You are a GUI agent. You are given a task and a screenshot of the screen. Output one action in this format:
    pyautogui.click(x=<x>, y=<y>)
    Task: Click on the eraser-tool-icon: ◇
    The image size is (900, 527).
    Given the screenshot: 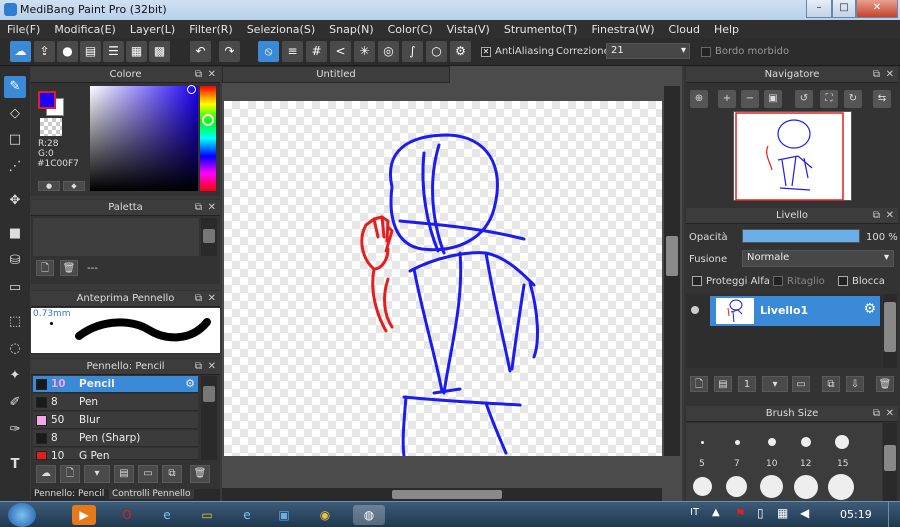 What is the action you would take?
    pyautogui.click(x=15, y=114)
    